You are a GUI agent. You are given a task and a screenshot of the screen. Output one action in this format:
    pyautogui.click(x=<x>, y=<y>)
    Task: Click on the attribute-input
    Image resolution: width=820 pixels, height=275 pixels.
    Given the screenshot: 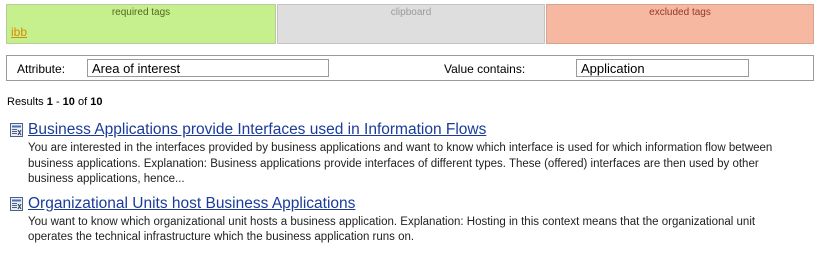 What is the action you would take?
    pyautogui.click(x=208, y=68)
    